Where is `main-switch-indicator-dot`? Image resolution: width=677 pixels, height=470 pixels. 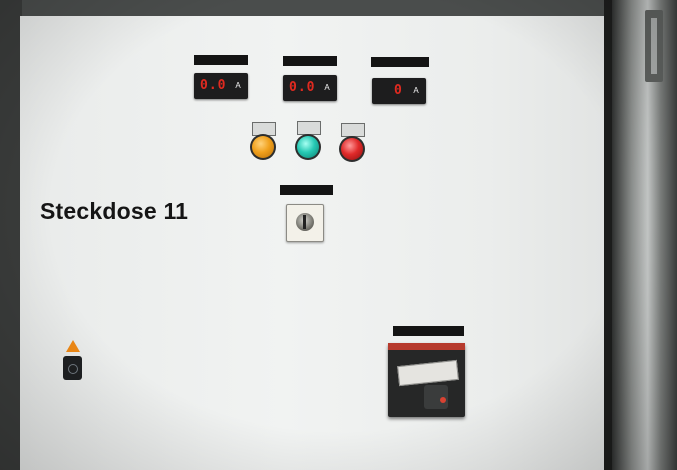 main-switch-indicator-dot is located at coordinates (443, 400).